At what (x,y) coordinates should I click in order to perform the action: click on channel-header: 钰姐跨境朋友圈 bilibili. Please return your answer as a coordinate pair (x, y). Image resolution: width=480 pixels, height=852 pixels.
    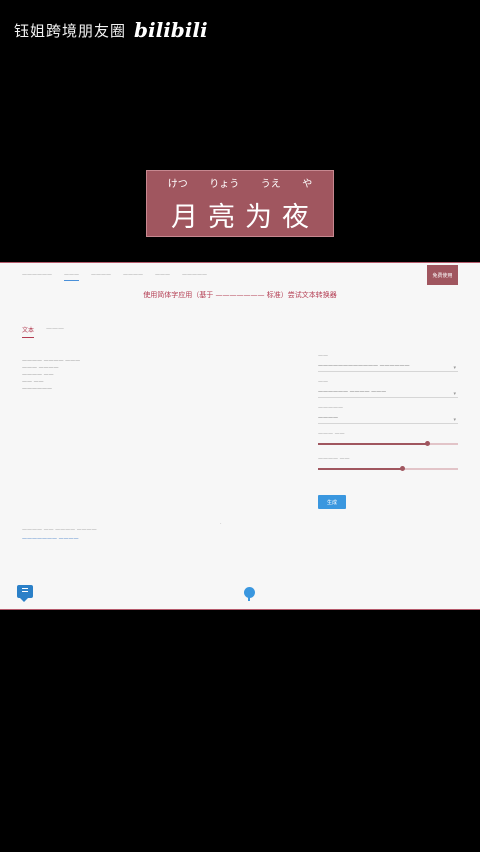
    Looking at the image, I should click on (111, 30).